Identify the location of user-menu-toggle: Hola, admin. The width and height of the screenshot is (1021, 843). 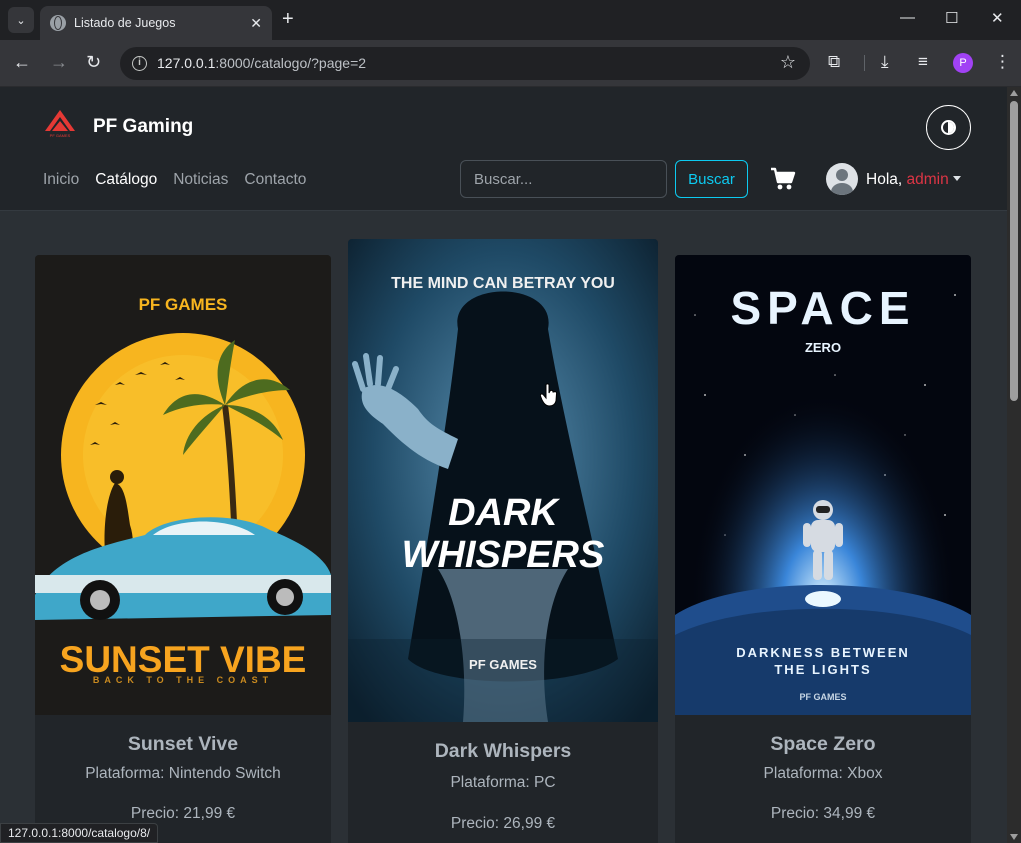
(913, 180).